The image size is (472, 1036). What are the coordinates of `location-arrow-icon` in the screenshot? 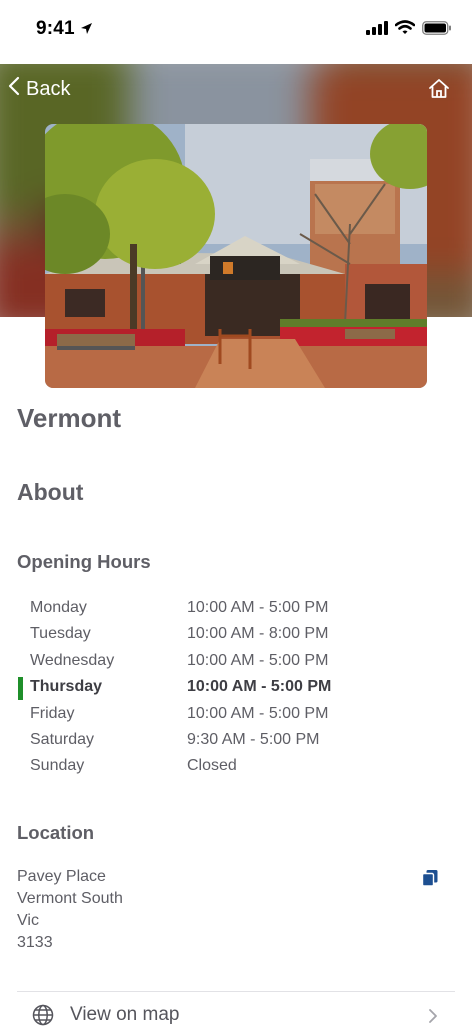 It's located at (86, 31).